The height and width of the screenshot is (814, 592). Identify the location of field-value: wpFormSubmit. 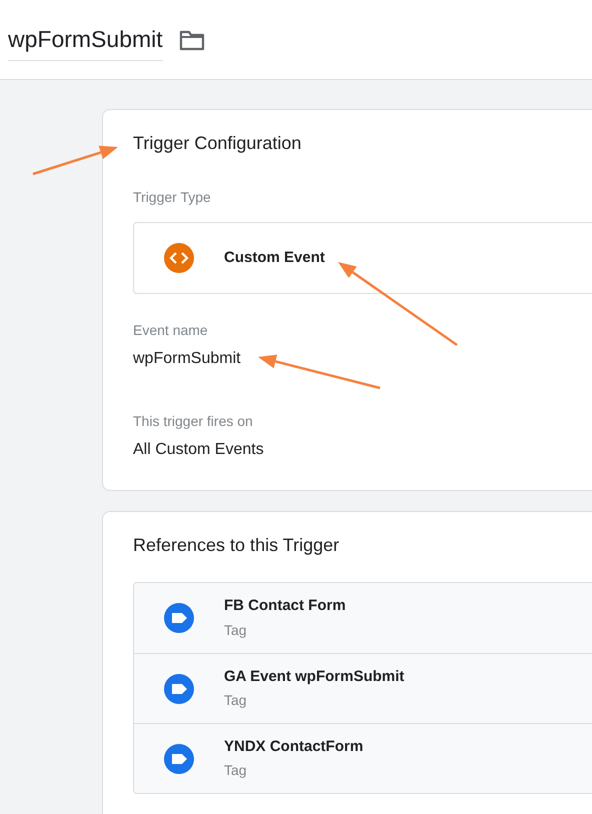
(187, 359).